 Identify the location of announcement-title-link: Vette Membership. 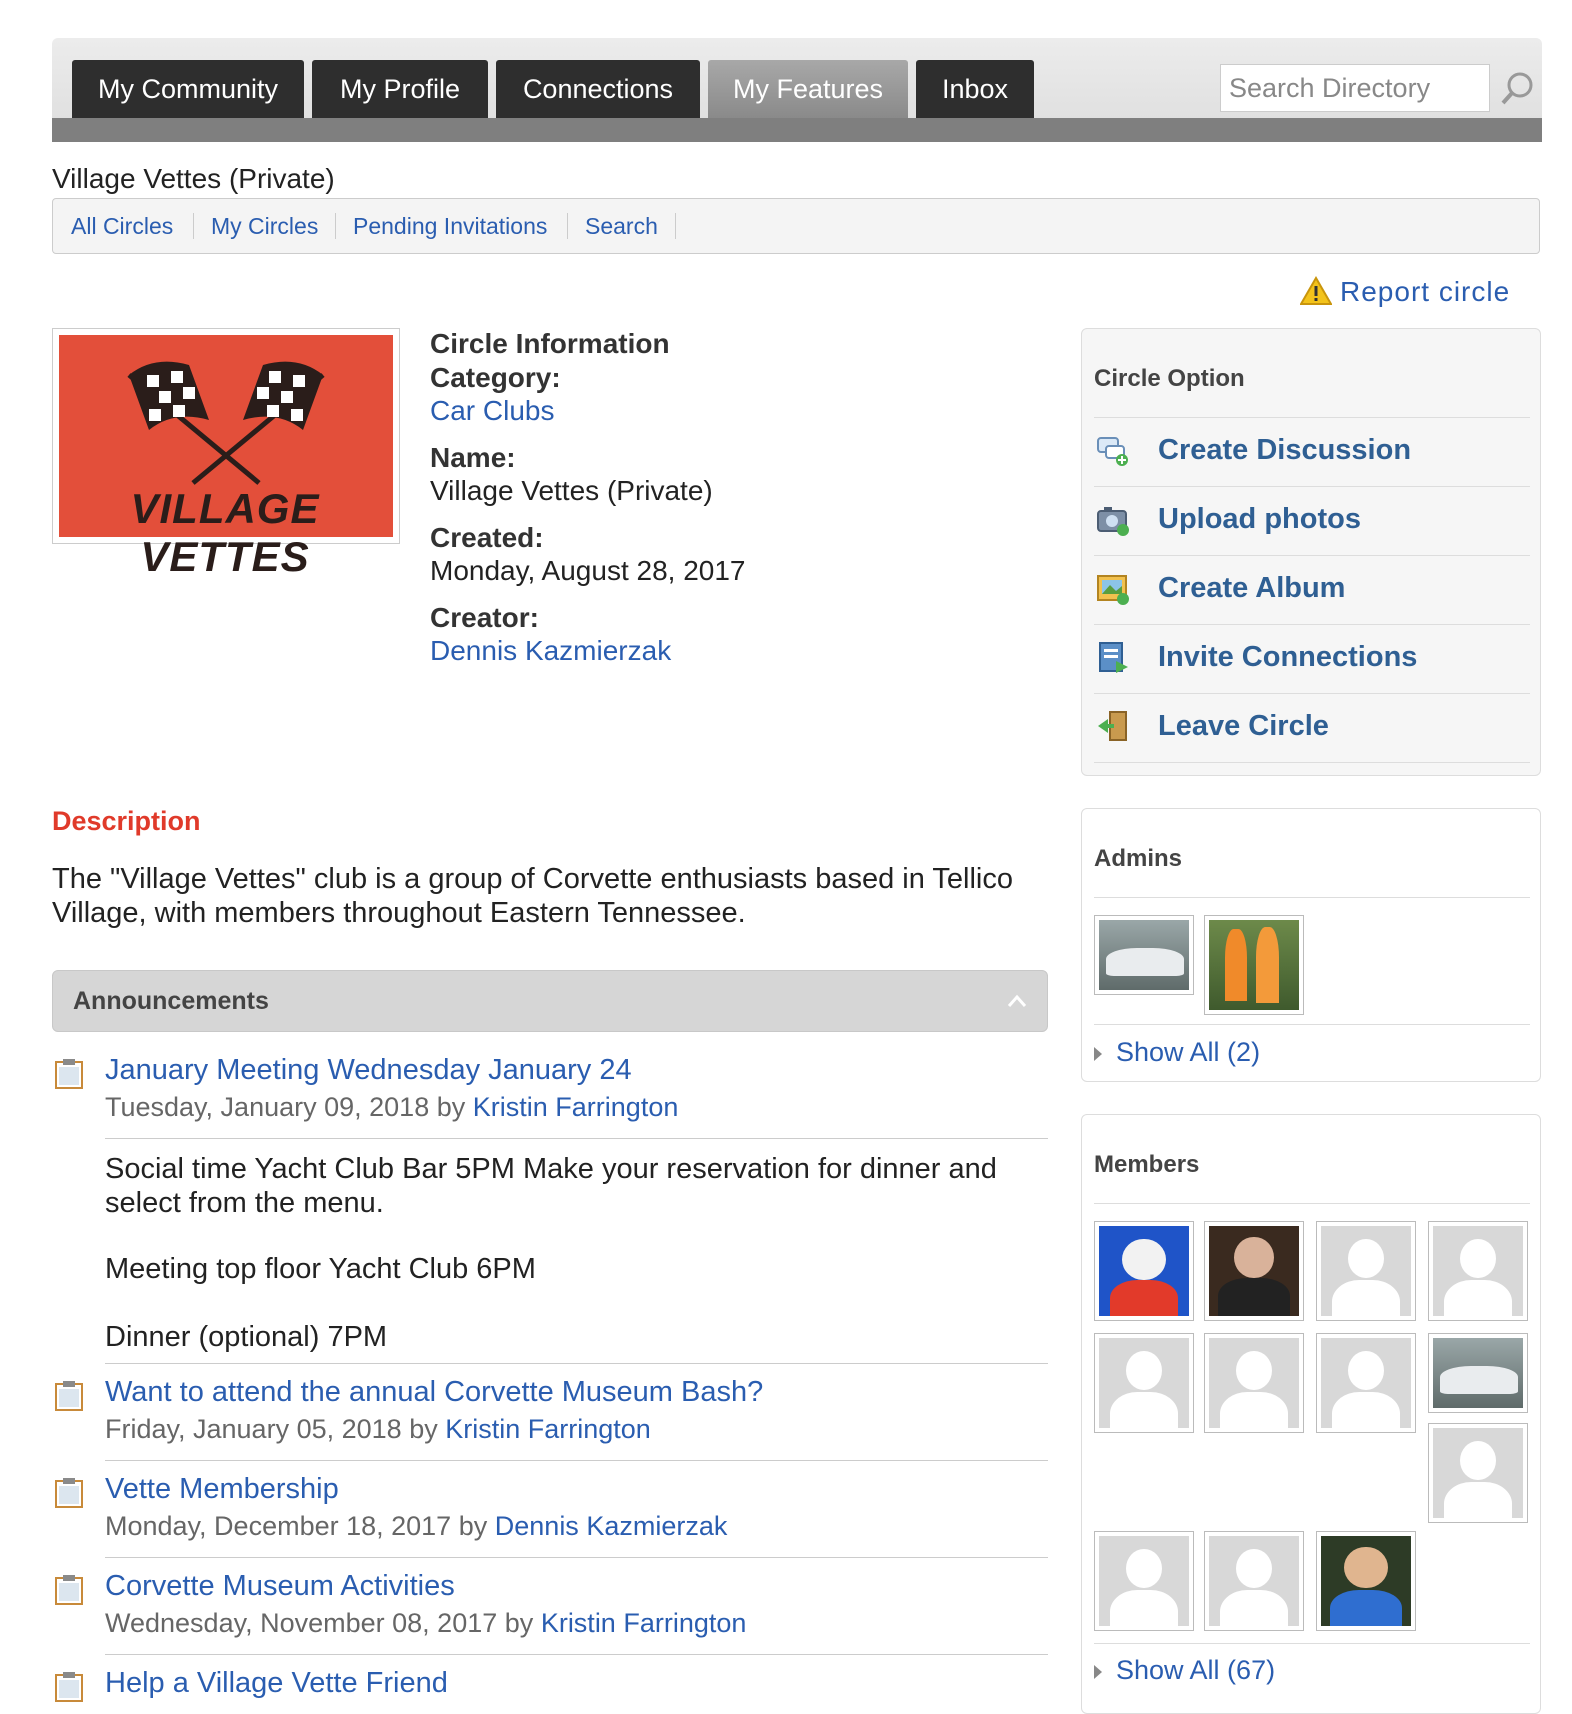
(222, 1489).